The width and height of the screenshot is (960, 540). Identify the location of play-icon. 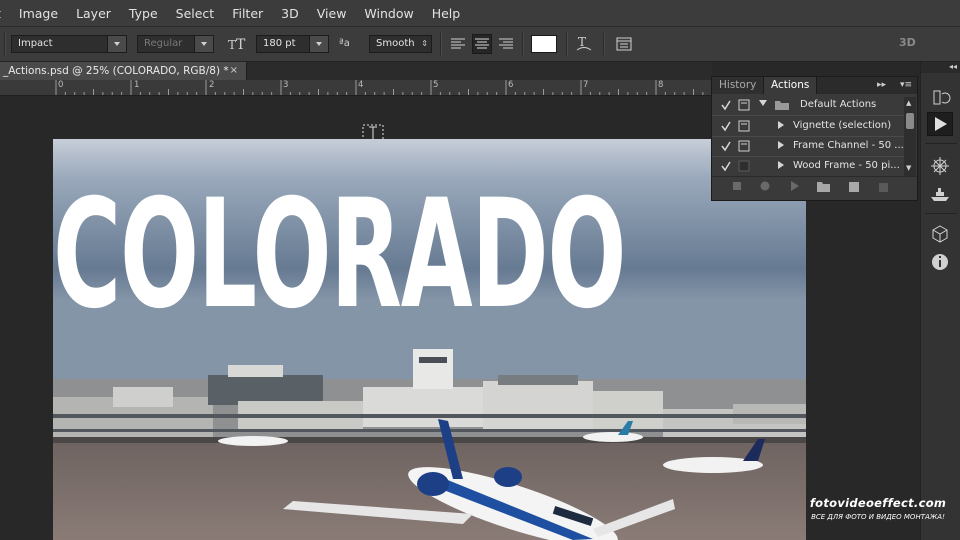
(795, 186).